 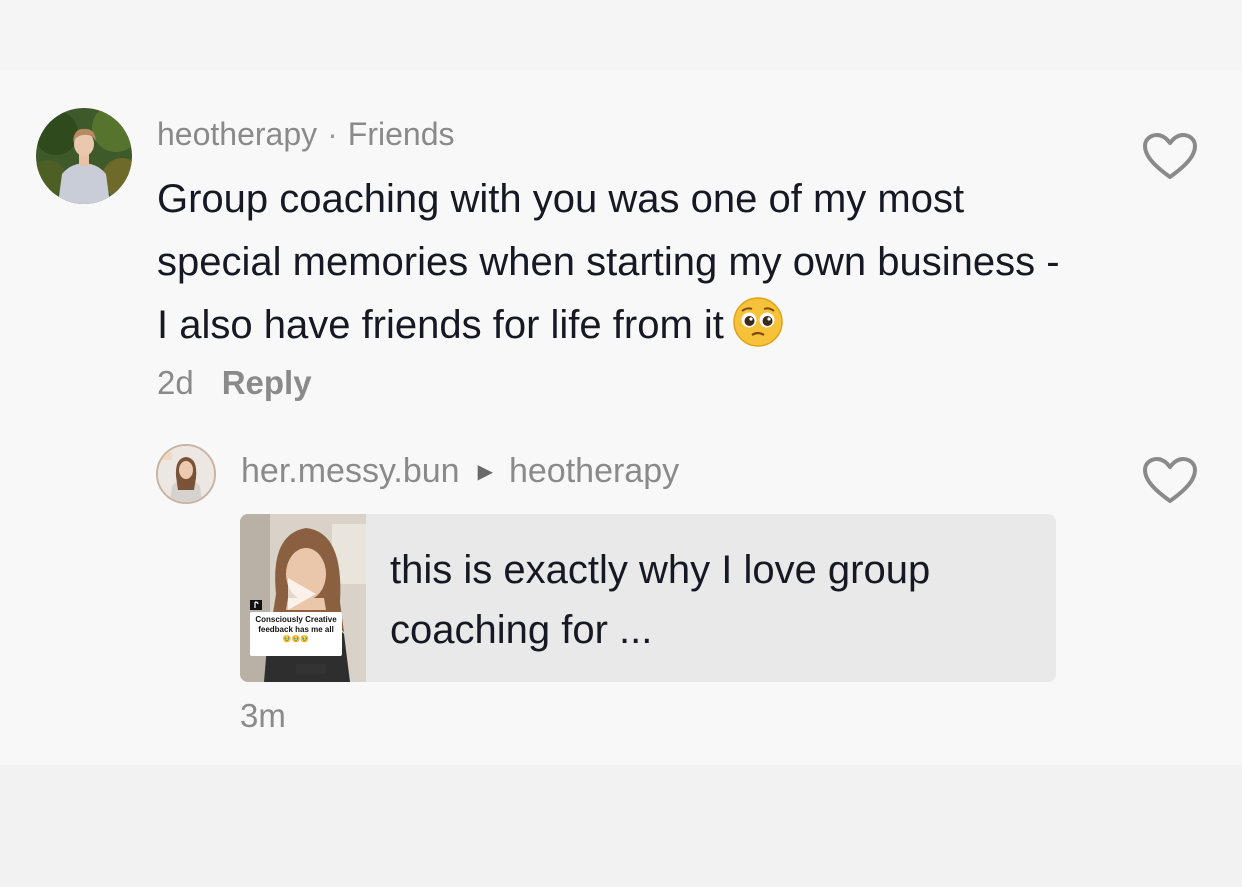 What do you see at coordinates (621, 826) in the screenshot?
I see `panel-footer-area` at bounding box center [621, 826].